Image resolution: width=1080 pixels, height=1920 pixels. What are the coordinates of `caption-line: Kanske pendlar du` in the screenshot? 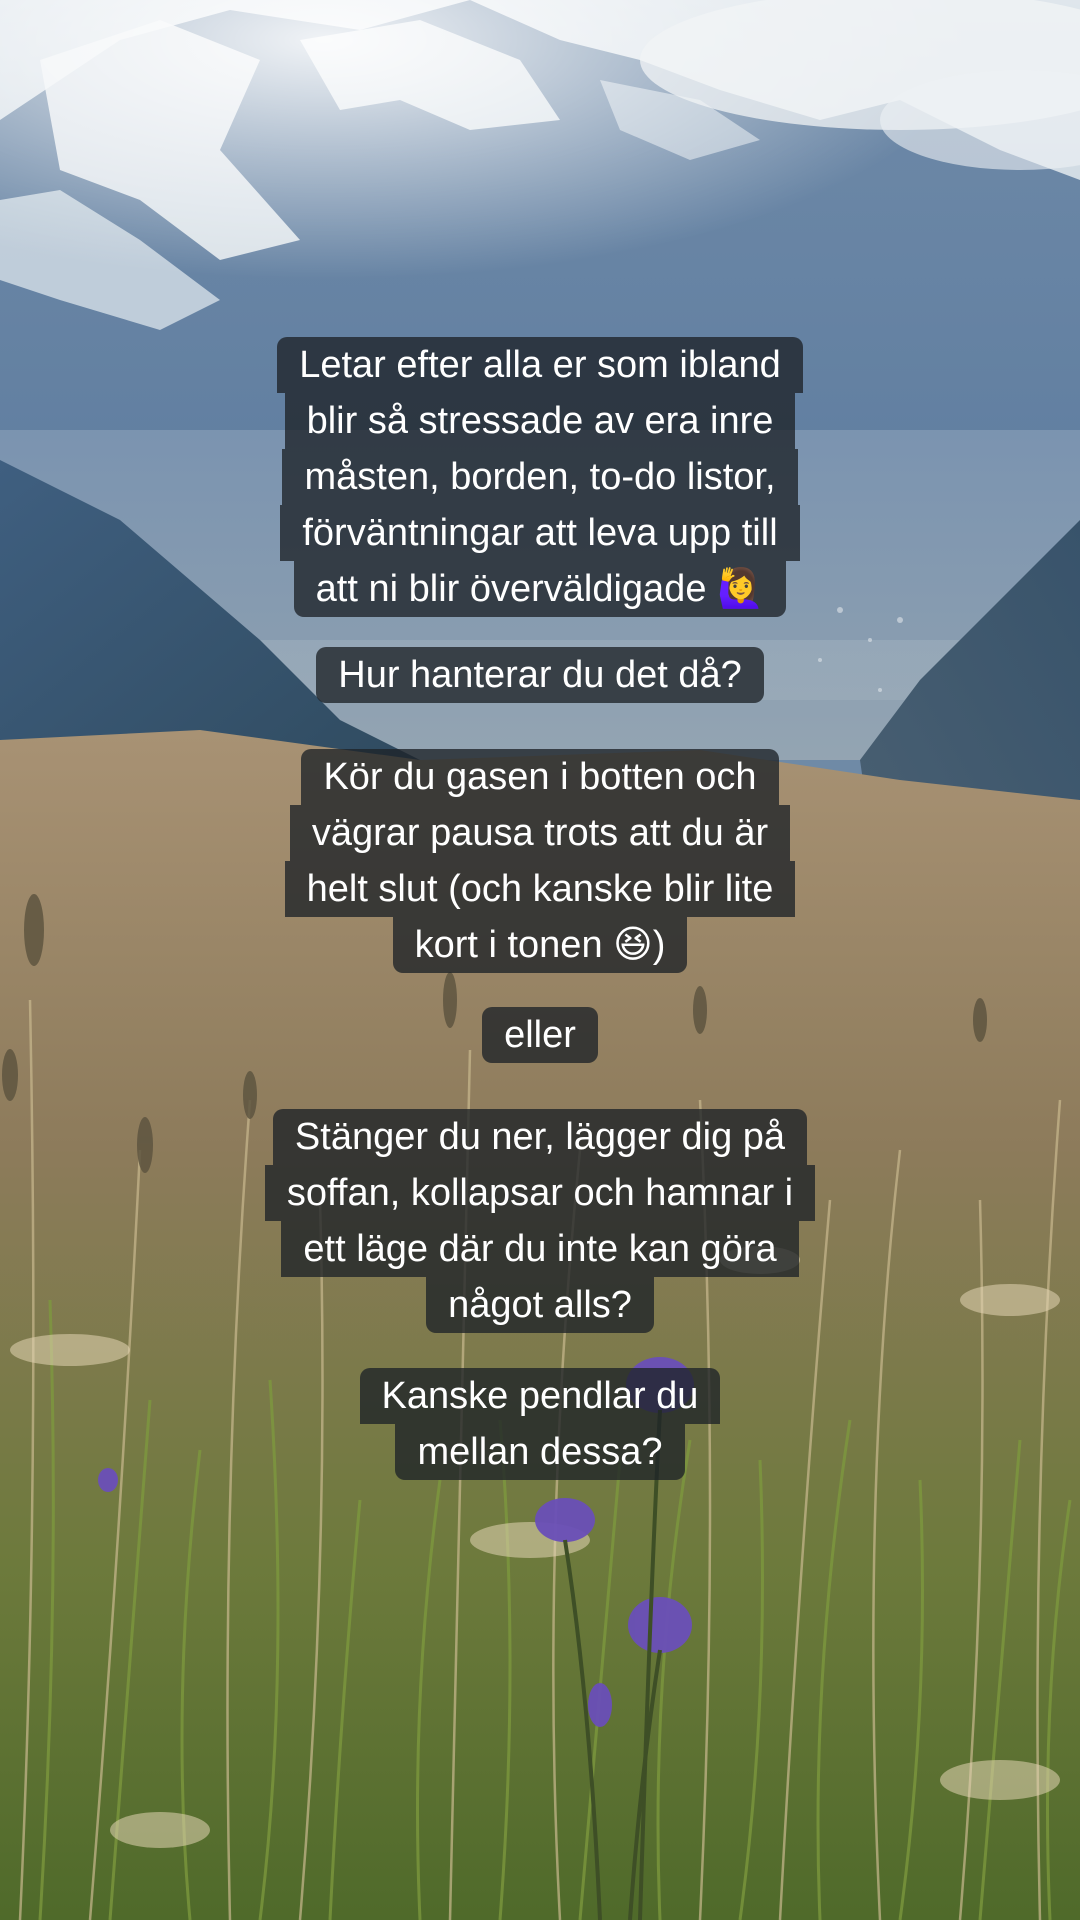 It's located at (540, 1396).